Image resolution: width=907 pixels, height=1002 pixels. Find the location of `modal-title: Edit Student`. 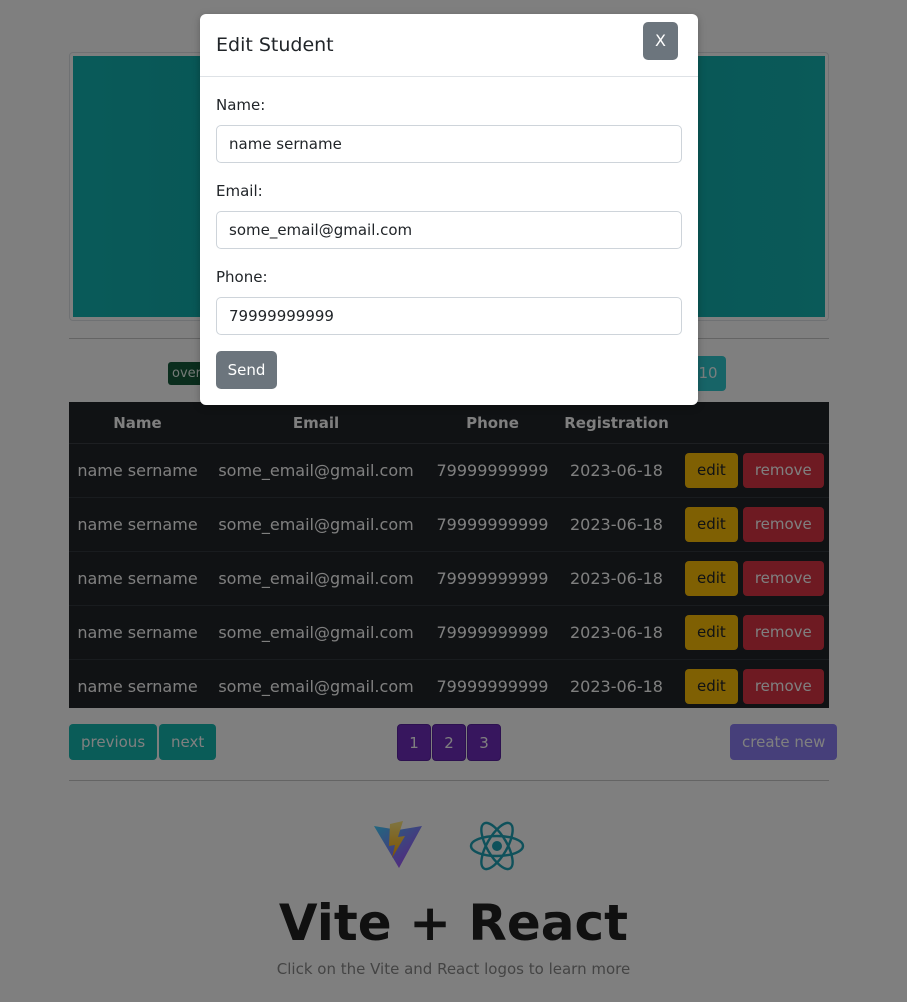

modal-title: Edit Student is located at coordinates (275, 45).